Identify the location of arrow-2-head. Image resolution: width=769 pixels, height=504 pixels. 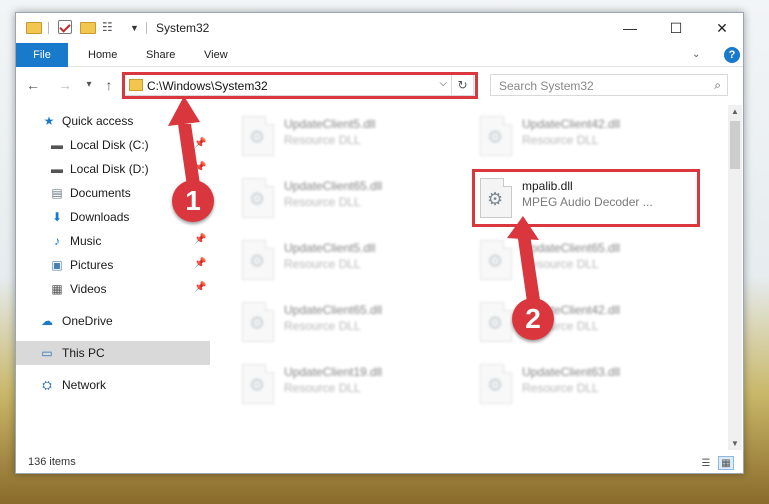
(523, 228).